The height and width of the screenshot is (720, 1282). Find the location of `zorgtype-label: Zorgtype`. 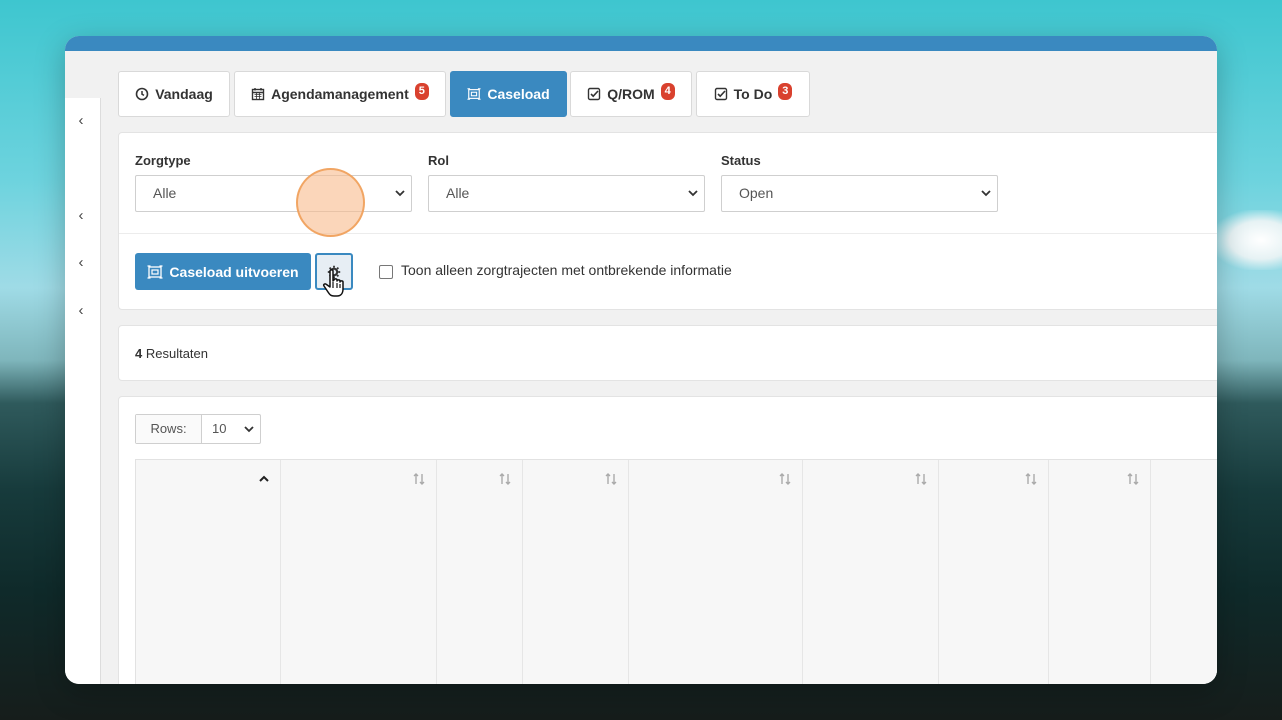

zorgtype-label: Zorgtype is located at coordinates (163, 160).